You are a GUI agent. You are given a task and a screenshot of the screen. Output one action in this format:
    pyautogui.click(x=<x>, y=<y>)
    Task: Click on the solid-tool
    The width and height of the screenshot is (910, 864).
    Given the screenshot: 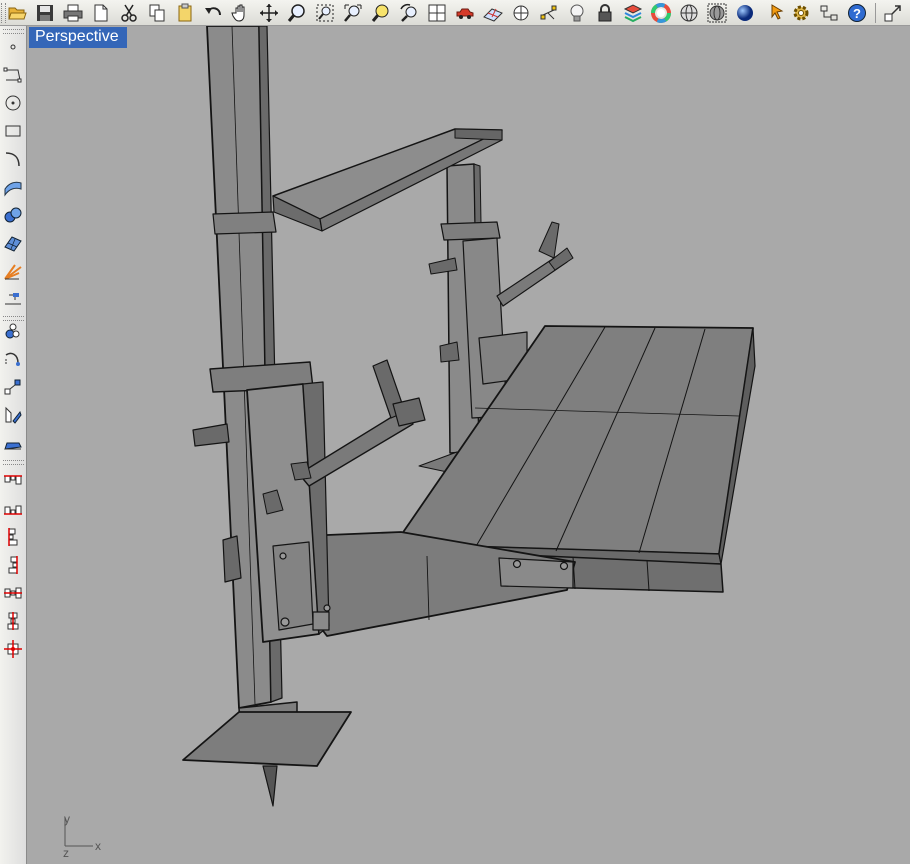 What is the action you would take?
    pyautogui.click(x=13, y=215)
    